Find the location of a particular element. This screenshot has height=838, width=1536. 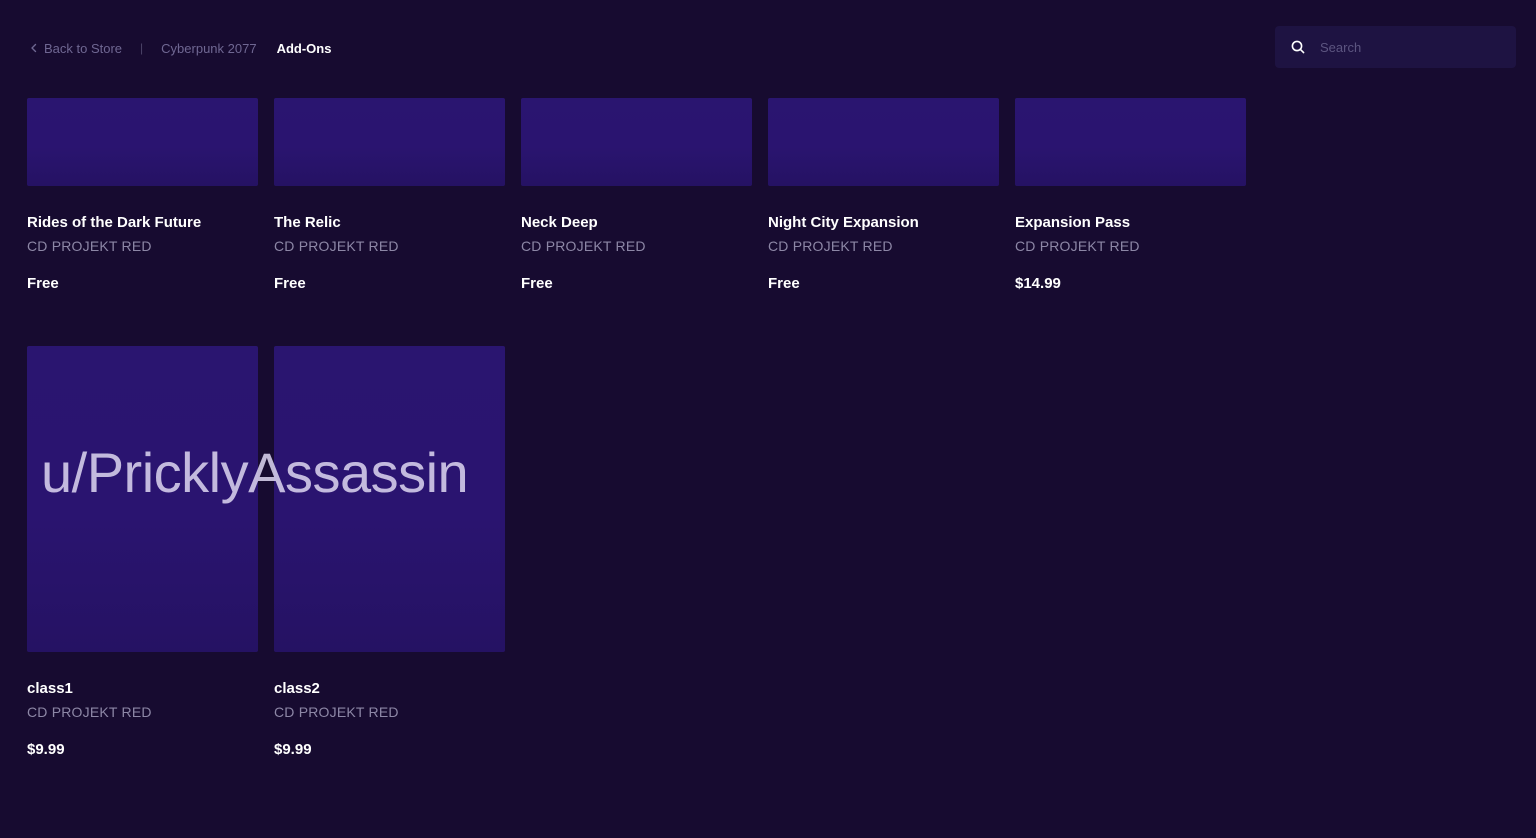

top-bar: Back to Store | Cyberpunk 2077 Add-Ons is located at coordinates (768, 45).